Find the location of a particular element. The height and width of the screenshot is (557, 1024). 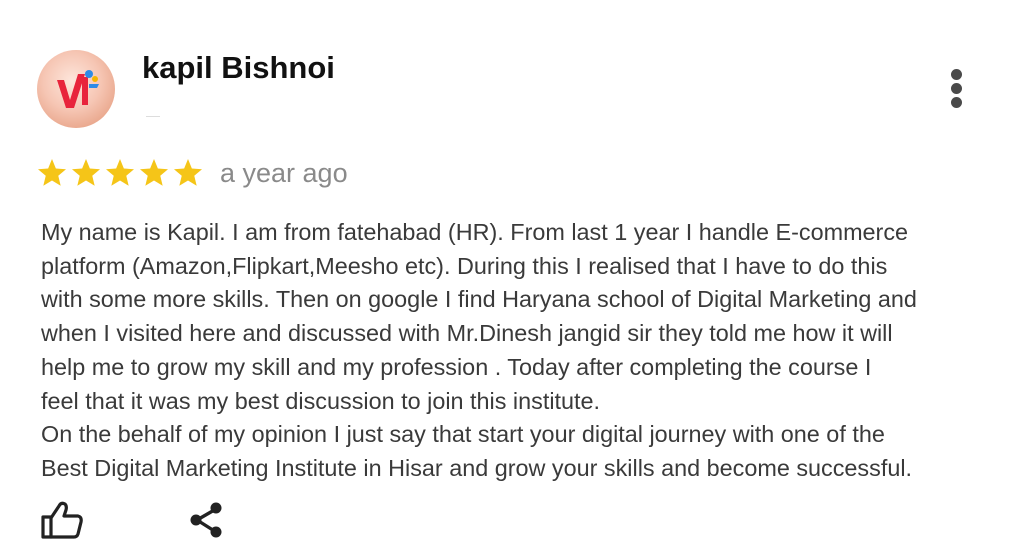

thumbs-up-icon is located at coordinates (62, 520).